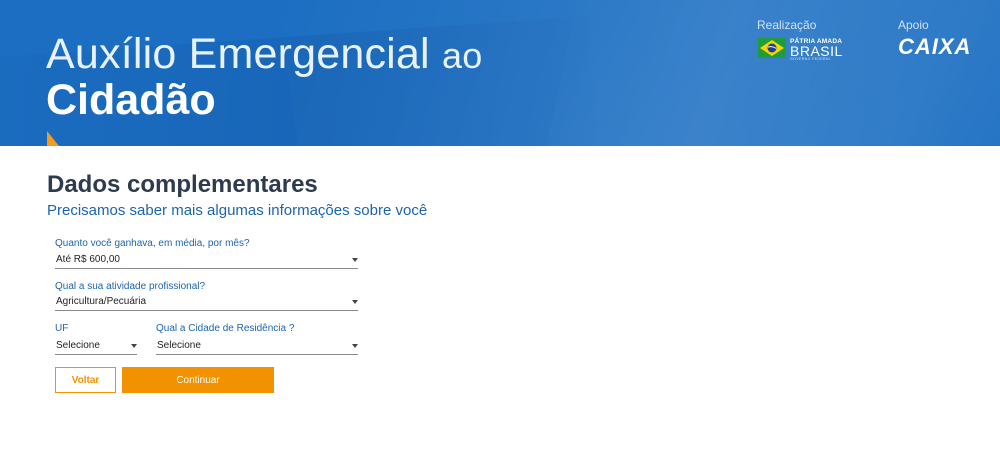 The width and height of the screenshot is (1000, 459). What do you see at coordinates (800, 49) in the screenshot?
I see `governo-federal-logo: PÁTRIA AMADA BRASIL GOVERNO FEDERAL` at bounding box center [800, 49].